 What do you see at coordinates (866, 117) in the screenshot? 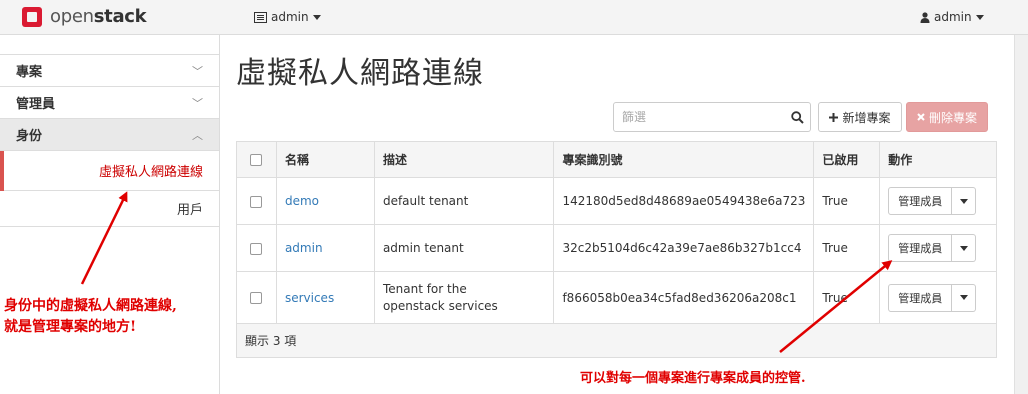
I see `create-project-label: 新增專案` at bounding box center [866, 117].